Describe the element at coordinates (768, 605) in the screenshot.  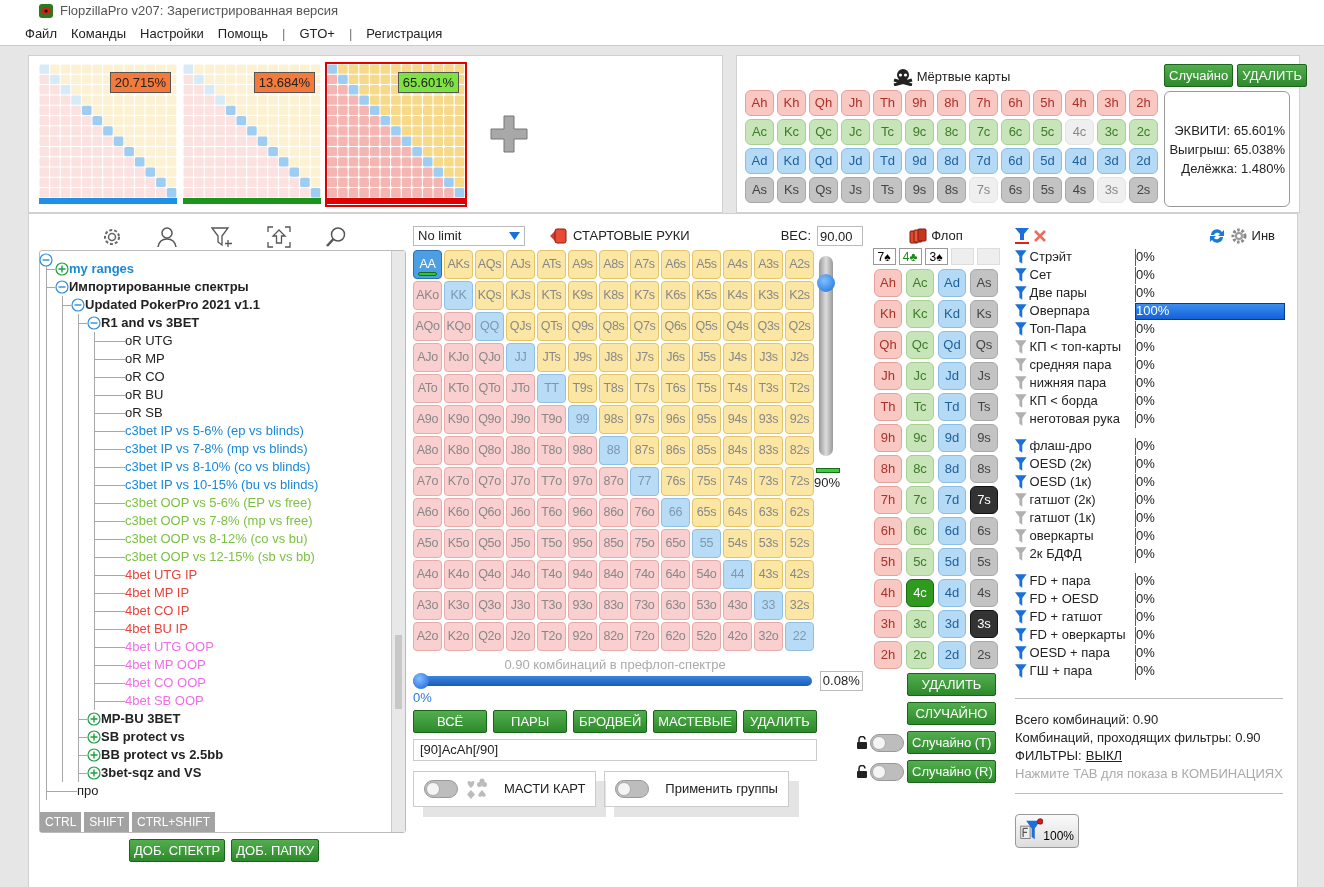
I see `hand-cell: 33` at that location.